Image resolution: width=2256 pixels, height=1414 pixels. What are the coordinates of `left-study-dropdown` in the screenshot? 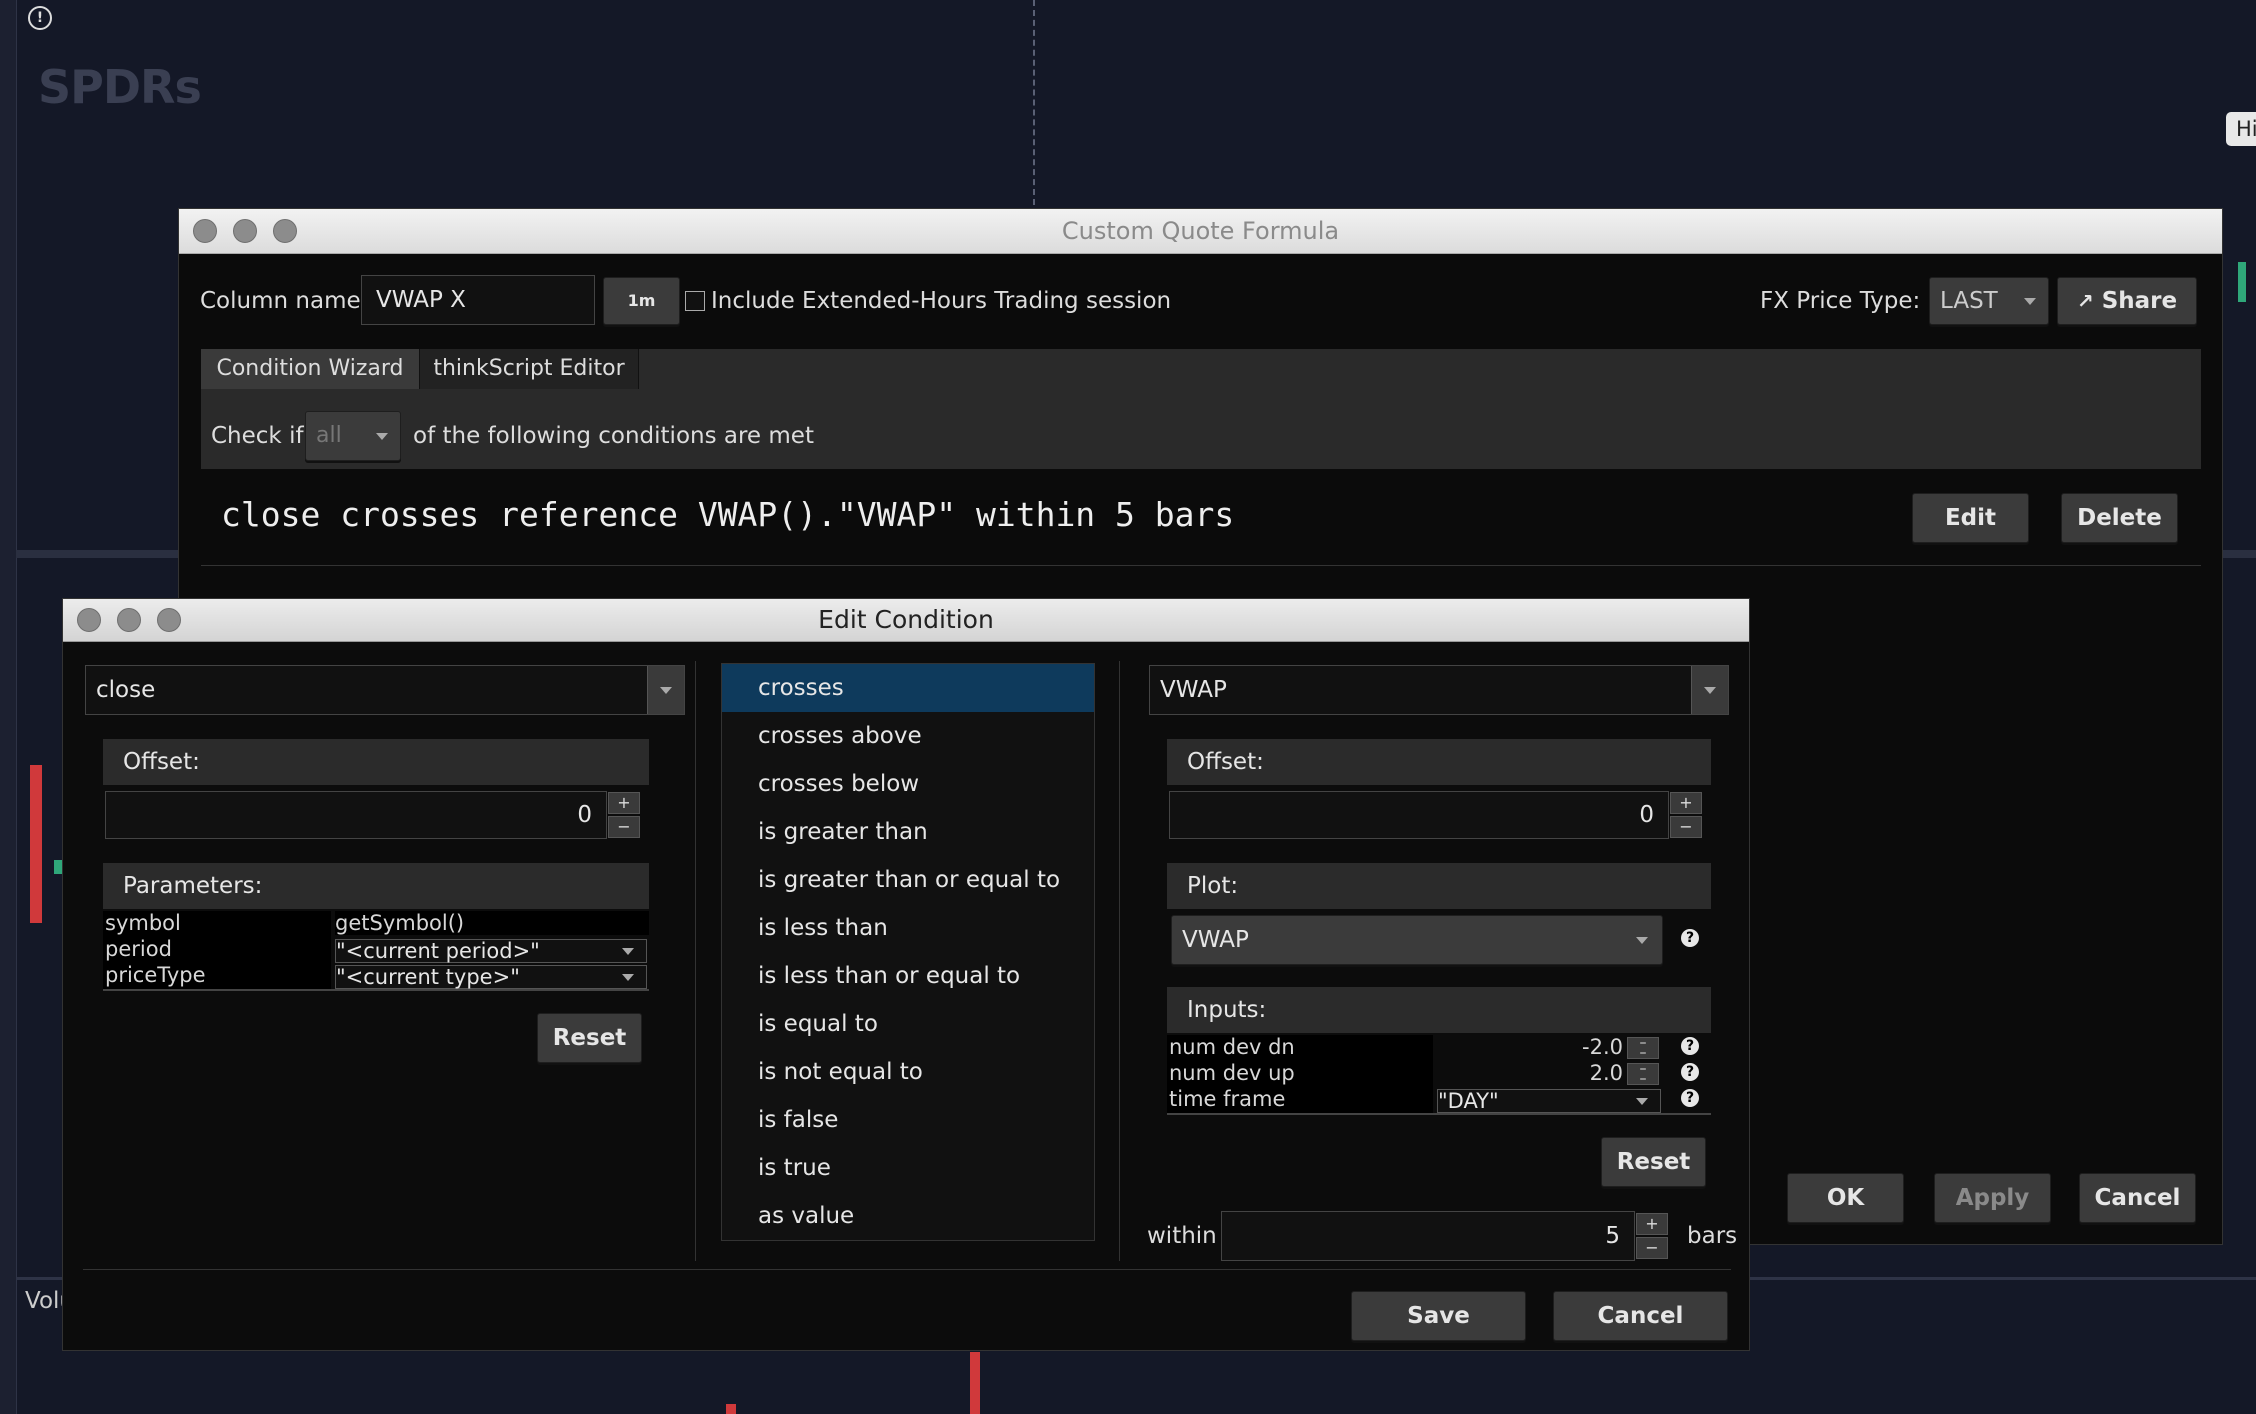 It's located at (665, 690).